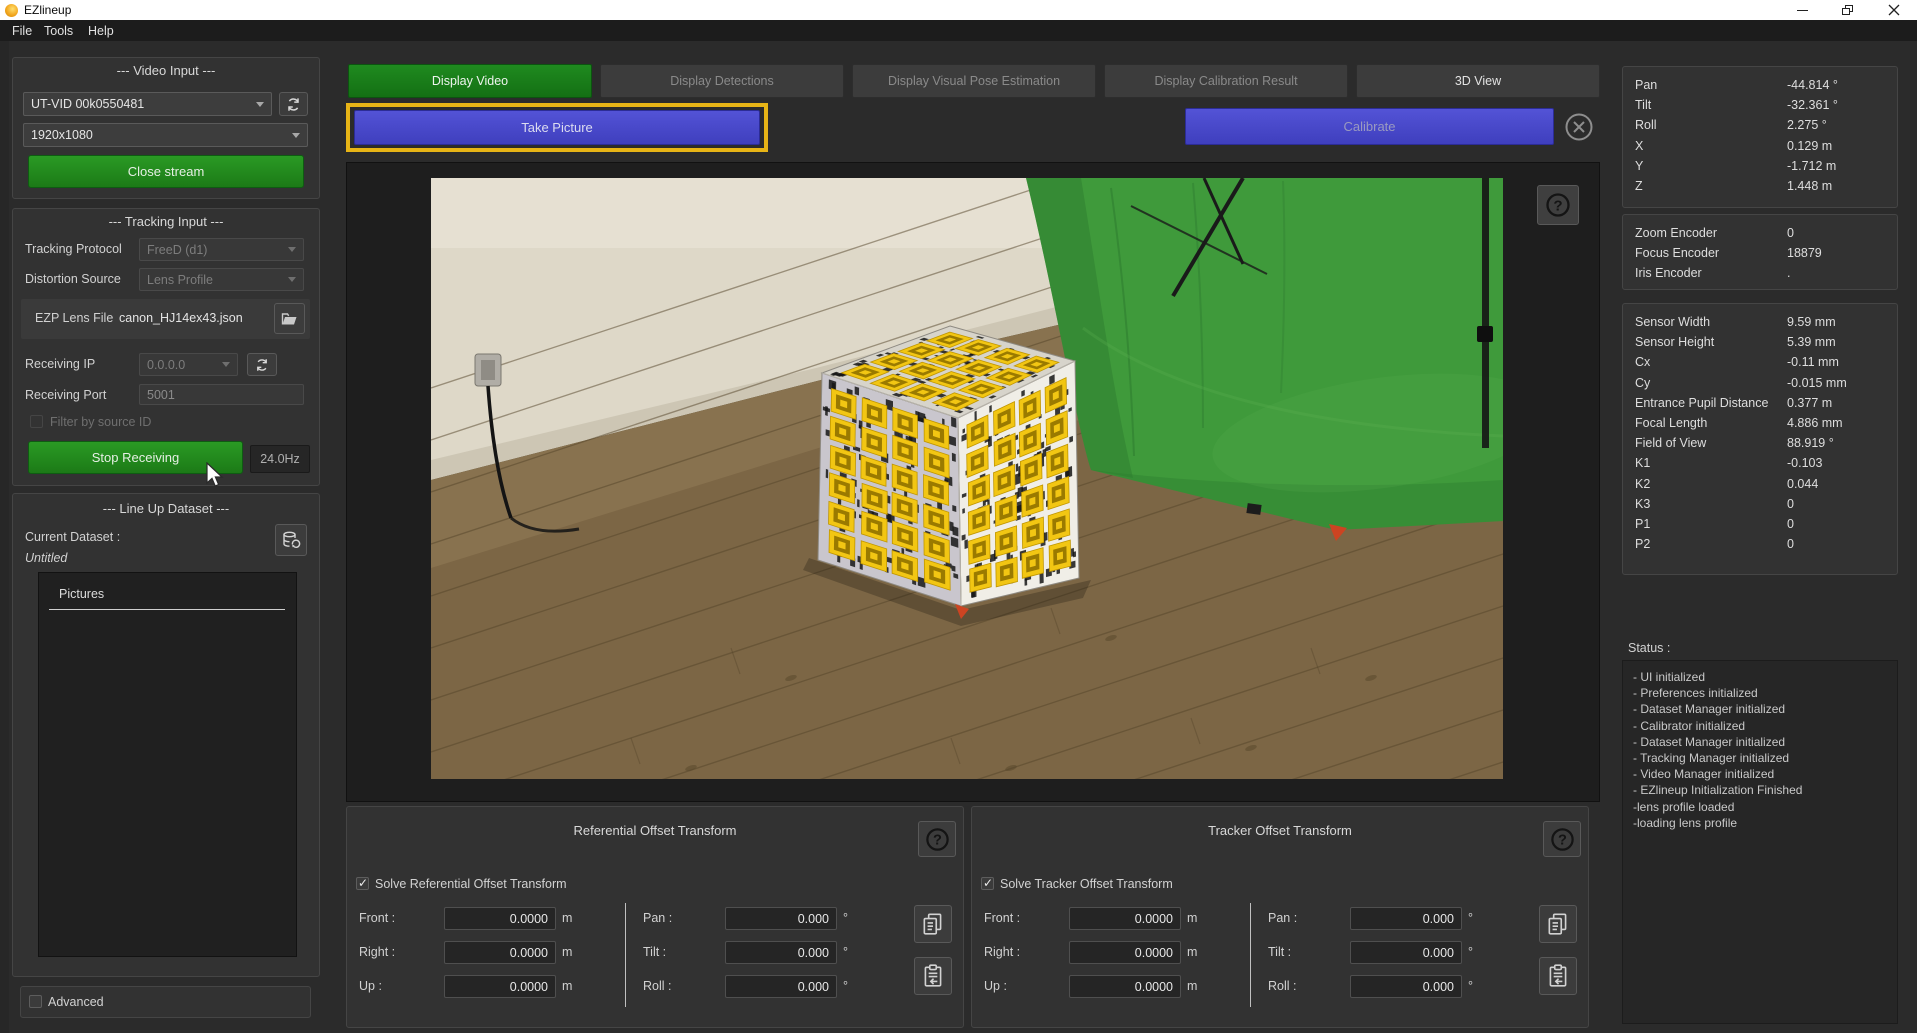  Describe the element at coordinates (1760, 85) in the screenshot. I see `telemetry-row-pan: Pan -44.814 °` at that location.